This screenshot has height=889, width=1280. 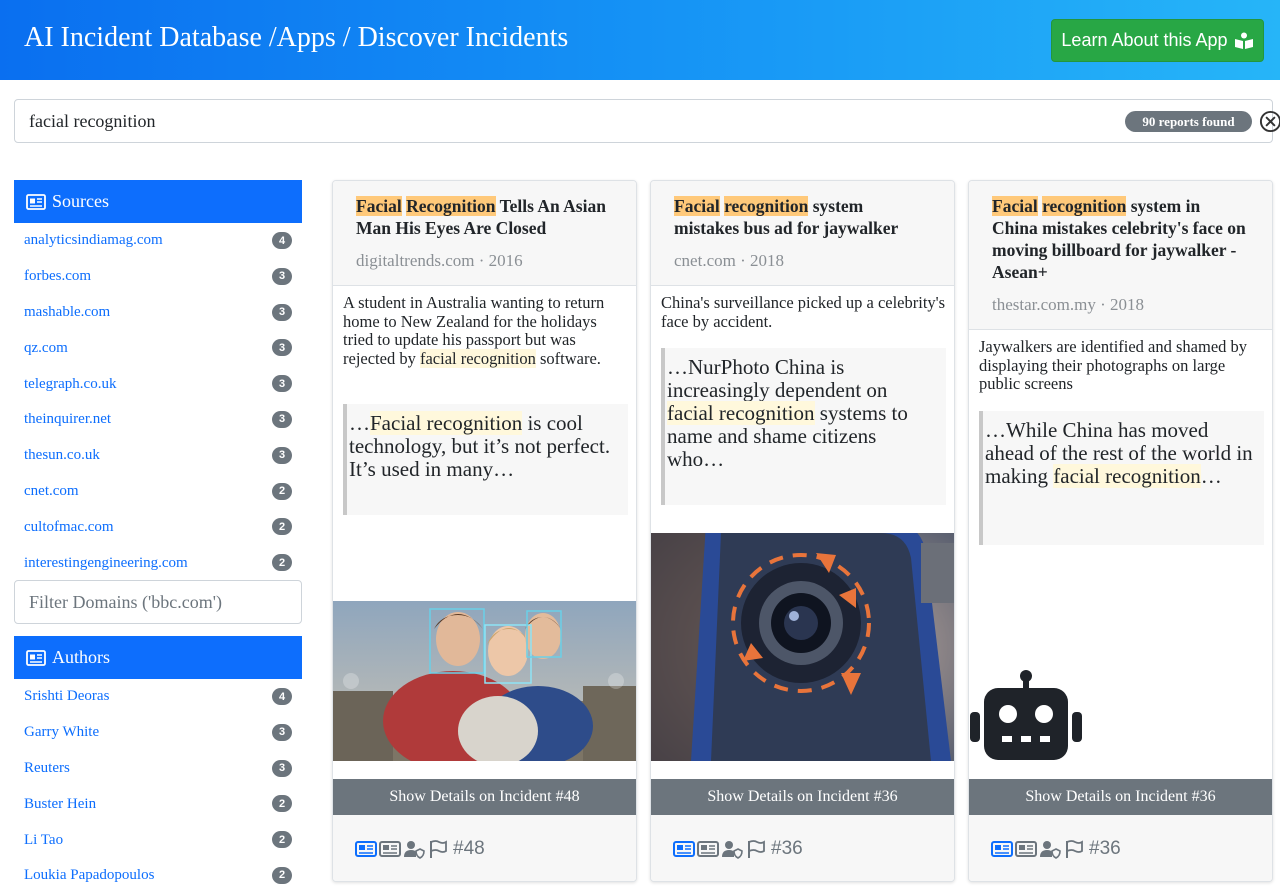 What do you see at coordinates (61, 732) in the screenshot?
I see `authors-facet-link: Garry White` at bounding box center [61, 732].